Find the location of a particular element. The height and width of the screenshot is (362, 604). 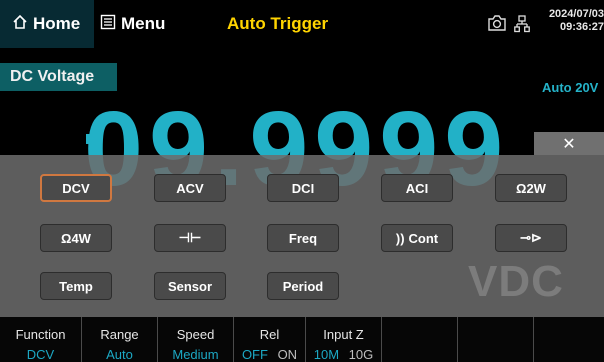

softkey-speed: Speed Medium is located at coordinates (196, 339).